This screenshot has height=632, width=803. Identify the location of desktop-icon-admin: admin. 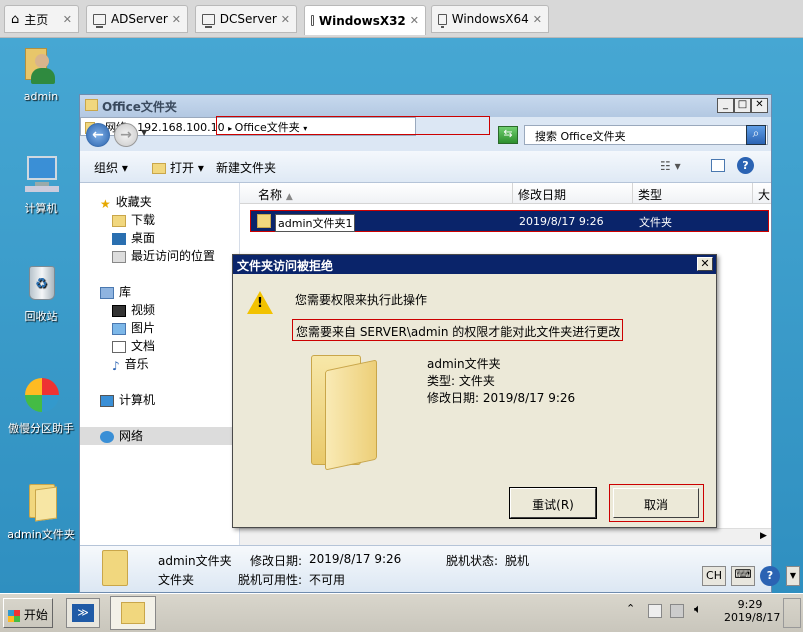
(41, 73).